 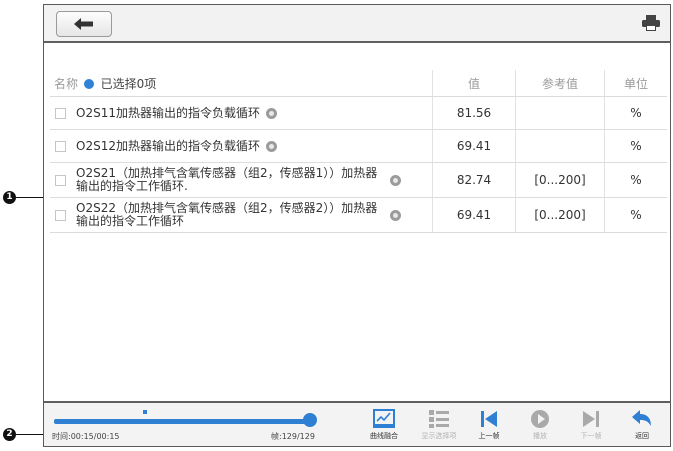 What do you see at coordinates (66, 83) in the screenshot?
I see `name-header-label: 名称` at bounding box center [66, 83].